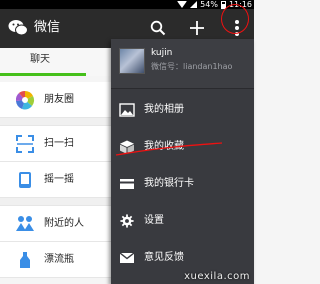 Image resolution: width=320 pixels, height=284 pixels. What do you see at coordinates (169, 183) in the screenshot?
I see `menu-item-label: 我的银行卡` at bounding box center [169, 183].